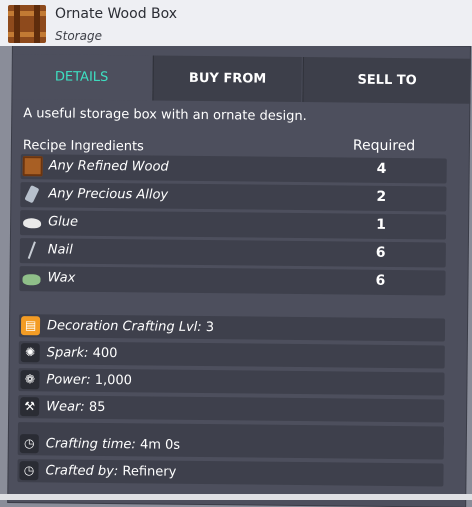 The height and width of the screenshot is (507, 472). Describe the element at coordinates (116, 14) in the screenshot. I see `item-name: Ornate Wood Box` at that location.